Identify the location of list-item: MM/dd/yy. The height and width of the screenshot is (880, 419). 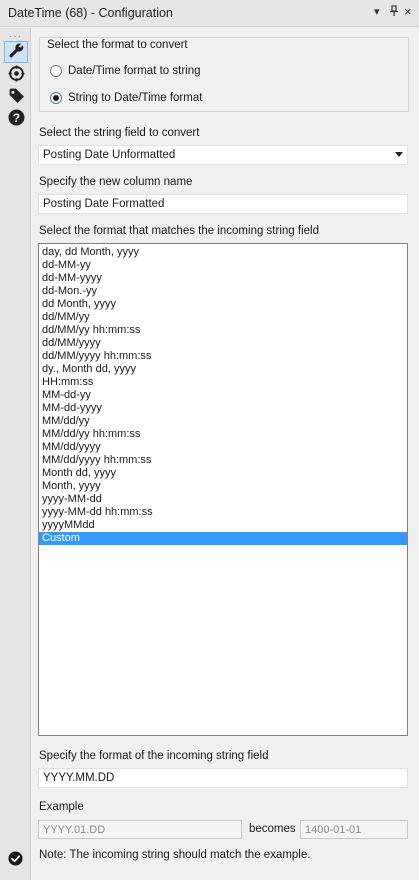
(223, 421).